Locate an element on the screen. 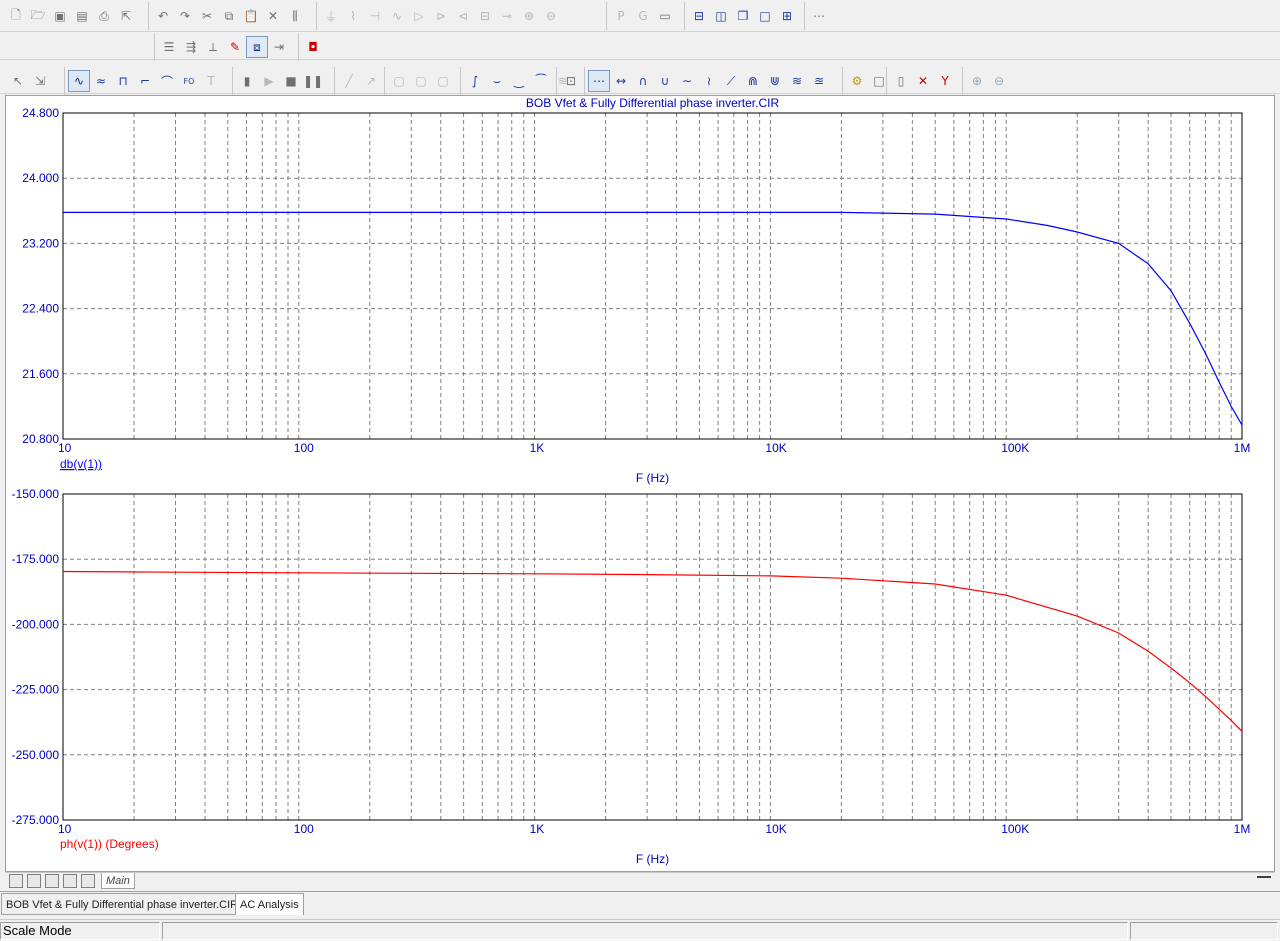 The image size is (1280, 941). tile-horizontal-icon: ⊟ is located at coordinates (699, 16).